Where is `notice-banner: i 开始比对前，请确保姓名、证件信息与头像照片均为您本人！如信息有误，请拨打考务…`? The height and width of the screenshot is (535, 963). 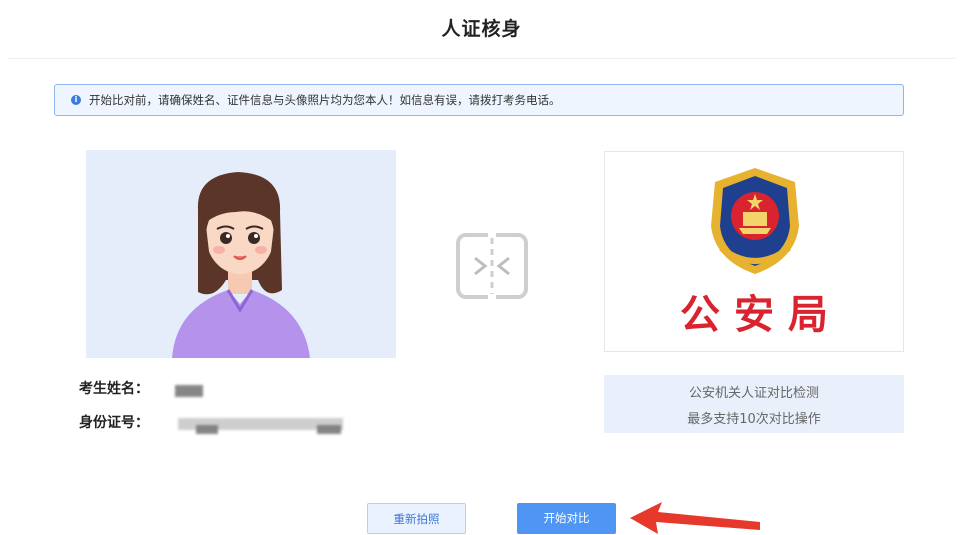 notice-banner: i 开始比对前，请确保姓名、证件信息与头像照片均为您本人！如信息有误，请拨打考务… is located at coordinates (479, 100).